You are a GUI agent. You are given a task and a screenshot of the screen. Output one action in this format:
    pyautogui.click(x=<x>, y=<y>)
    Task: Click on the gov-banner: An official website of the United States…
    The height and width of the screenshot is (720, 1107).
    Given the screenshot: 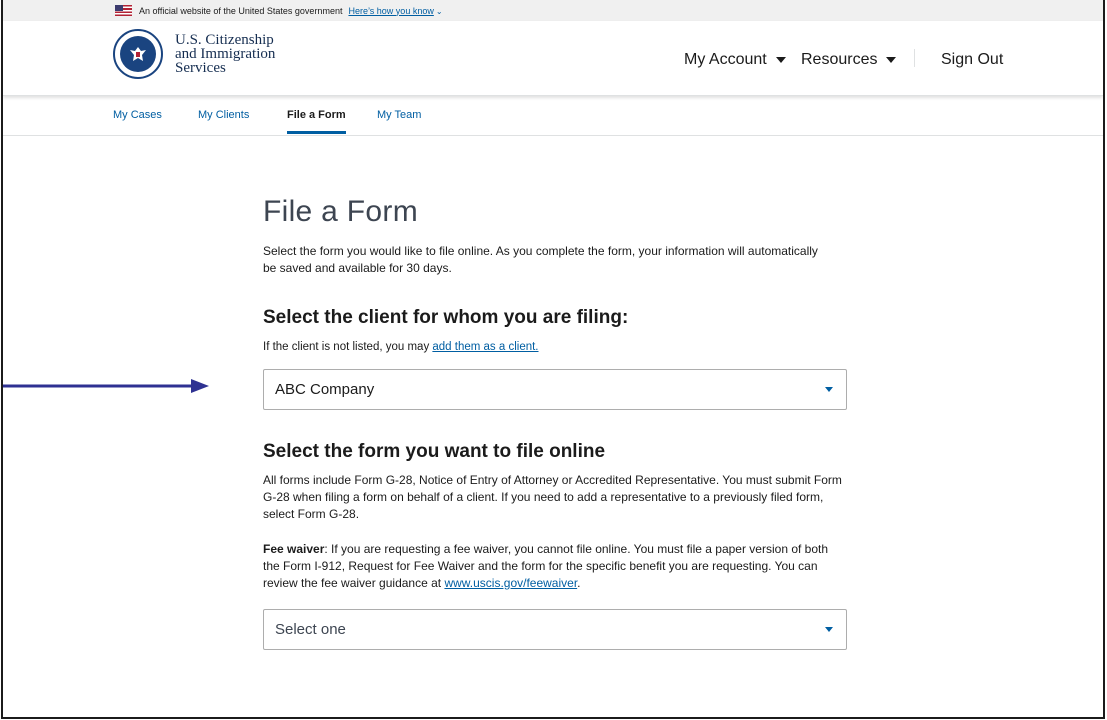 What is the action you would take?
    pyautogui.click(x=553, y=10)
    